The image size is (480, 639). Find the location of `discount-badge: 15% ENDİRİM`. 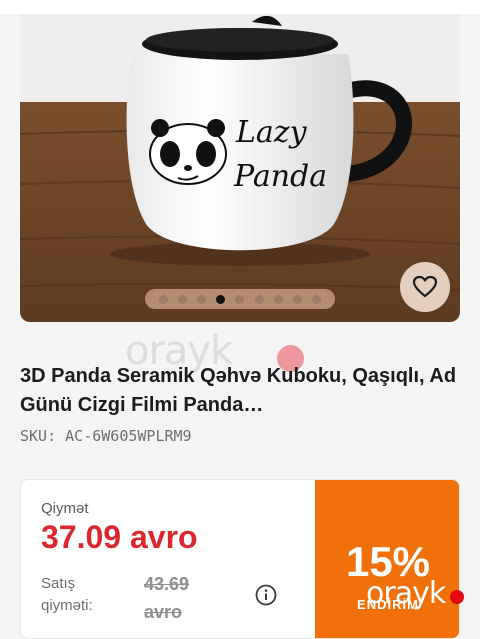

discount-badge: 15% ENDİRİM is located at coordinates (387, 559).